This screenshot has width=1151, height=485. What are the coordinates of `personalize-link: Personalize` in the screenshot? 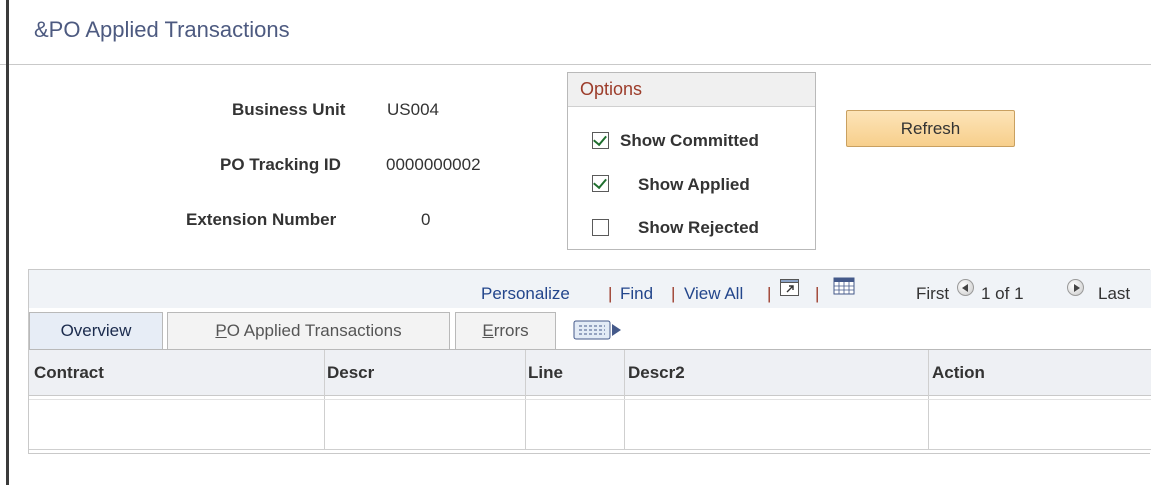 It's located at (525, 294).